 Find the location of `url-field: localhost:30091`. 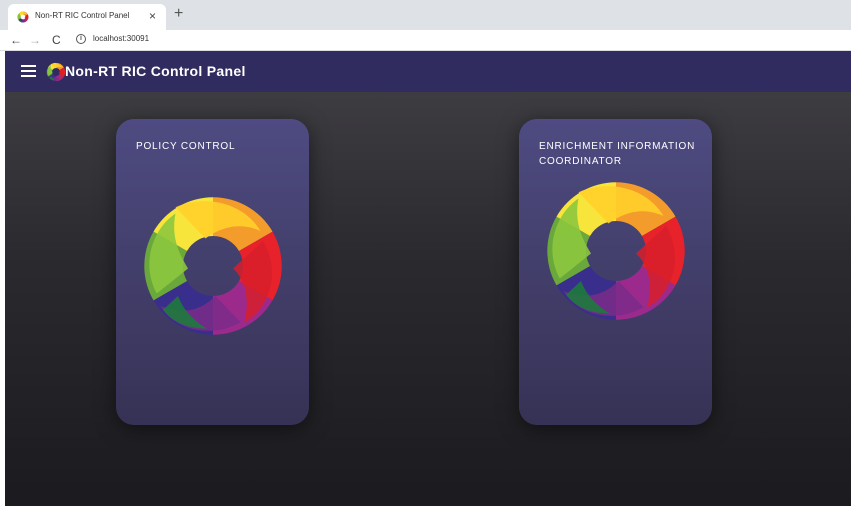

url-field: localhost:30091 is located at coordinates (121, 38).